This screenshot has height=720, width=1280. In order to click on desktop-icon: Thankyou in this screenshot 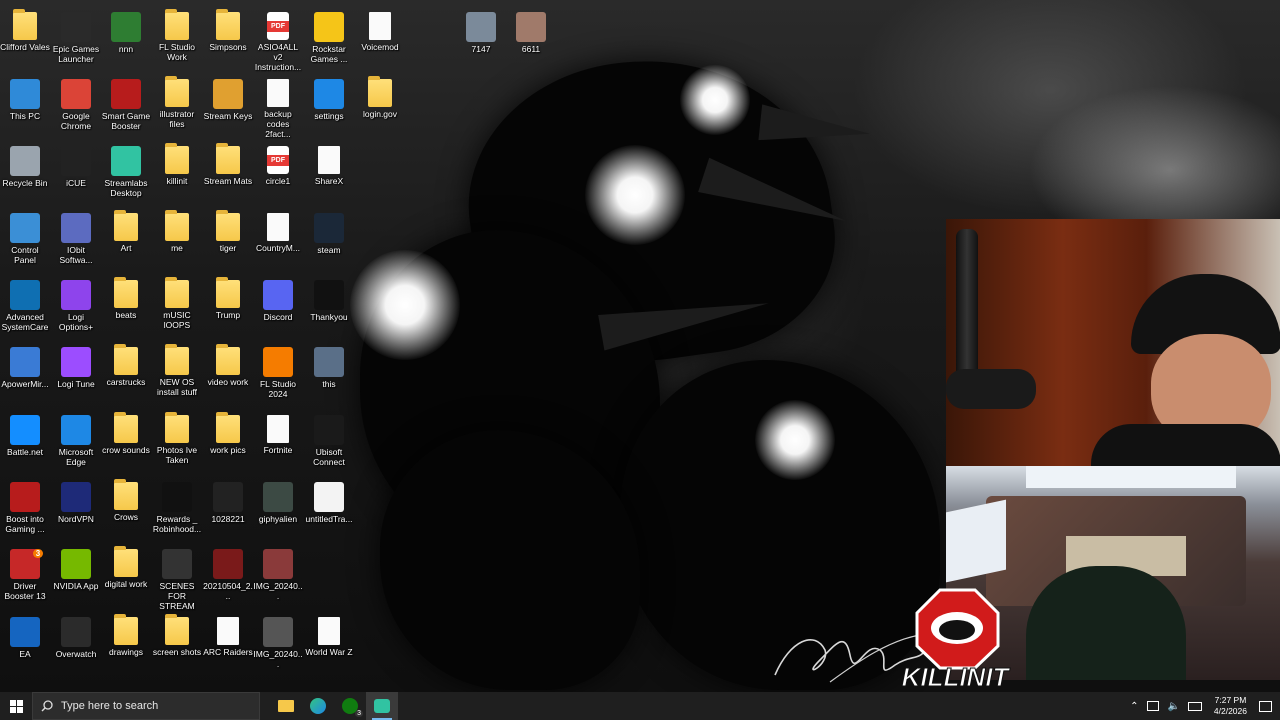, I will do `click(329, 298)`.